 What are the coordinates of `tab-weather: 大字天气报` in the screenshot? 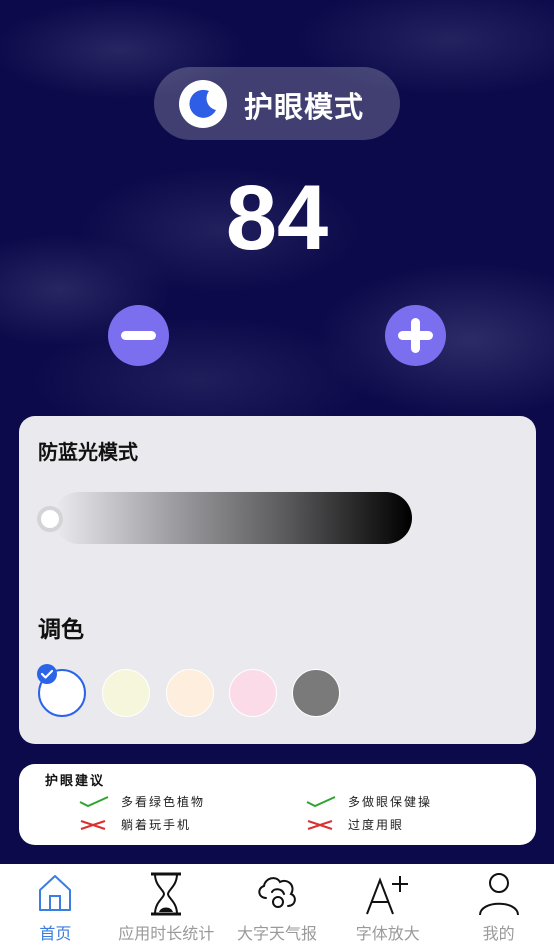 It's located at (277, 908).